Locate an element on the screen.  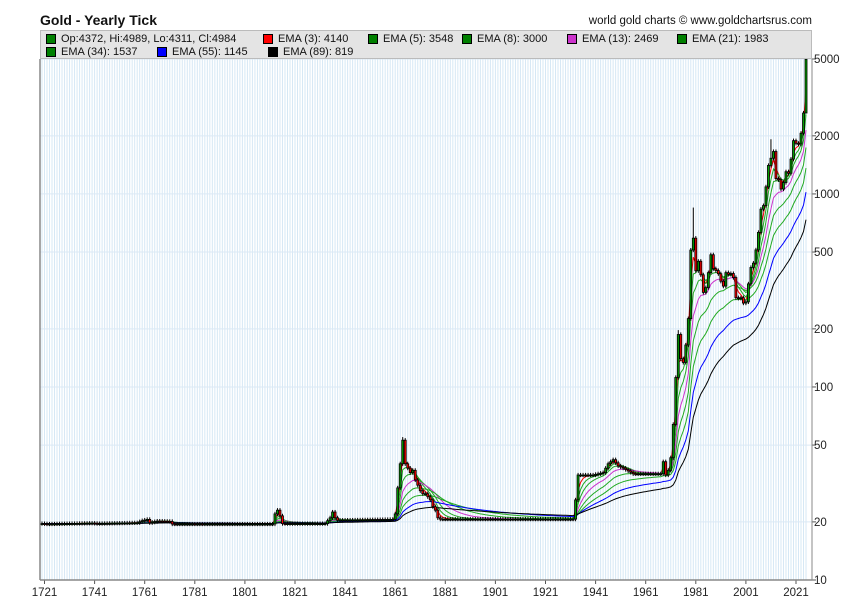
x-tick-label: 1841 is located at coordinates (345, 593).